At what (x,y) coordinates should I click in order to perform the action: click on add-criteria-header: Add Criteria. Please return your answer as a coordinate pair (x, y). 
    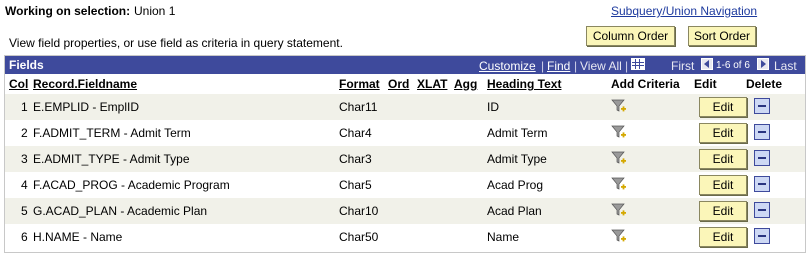
    Looking at the image, I should click on (645, 84).